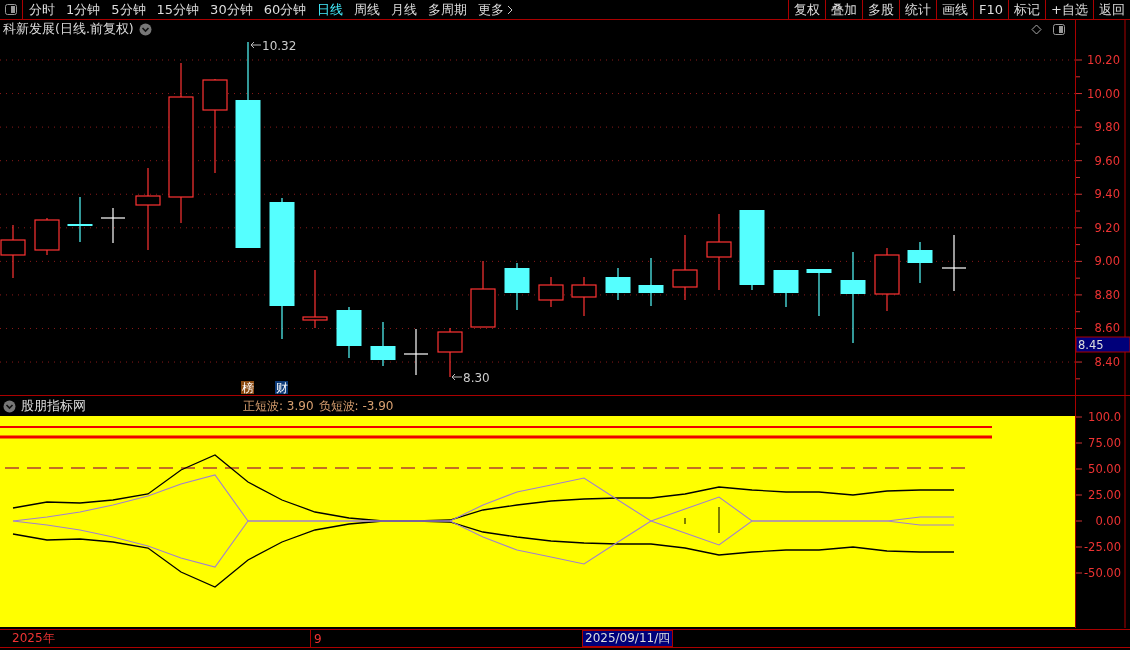 This screenshot has height=650, width=1130. What do you see at coordinates (1104, 469) in the screenshot?
I see `indicator-tick-label: 50.00` at bounding box center [1104, 469].